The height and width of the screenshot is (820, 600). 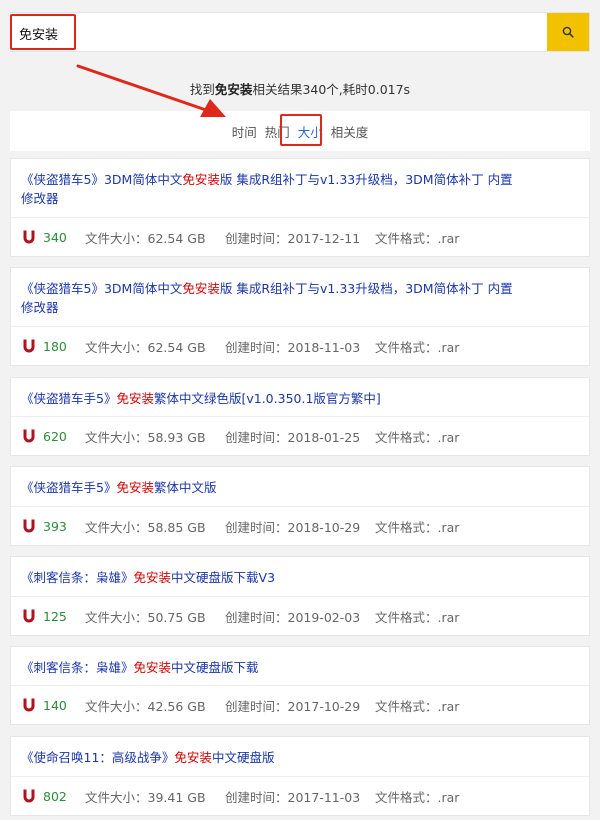 What do you see at coordinates (271, 393) in the screenshot?
I see `result-title-link: 《侠盗猎车手5》免安装繁体中文绿色版[v1.0.350.1版官方繁中]` at bounding box center [271, 393].